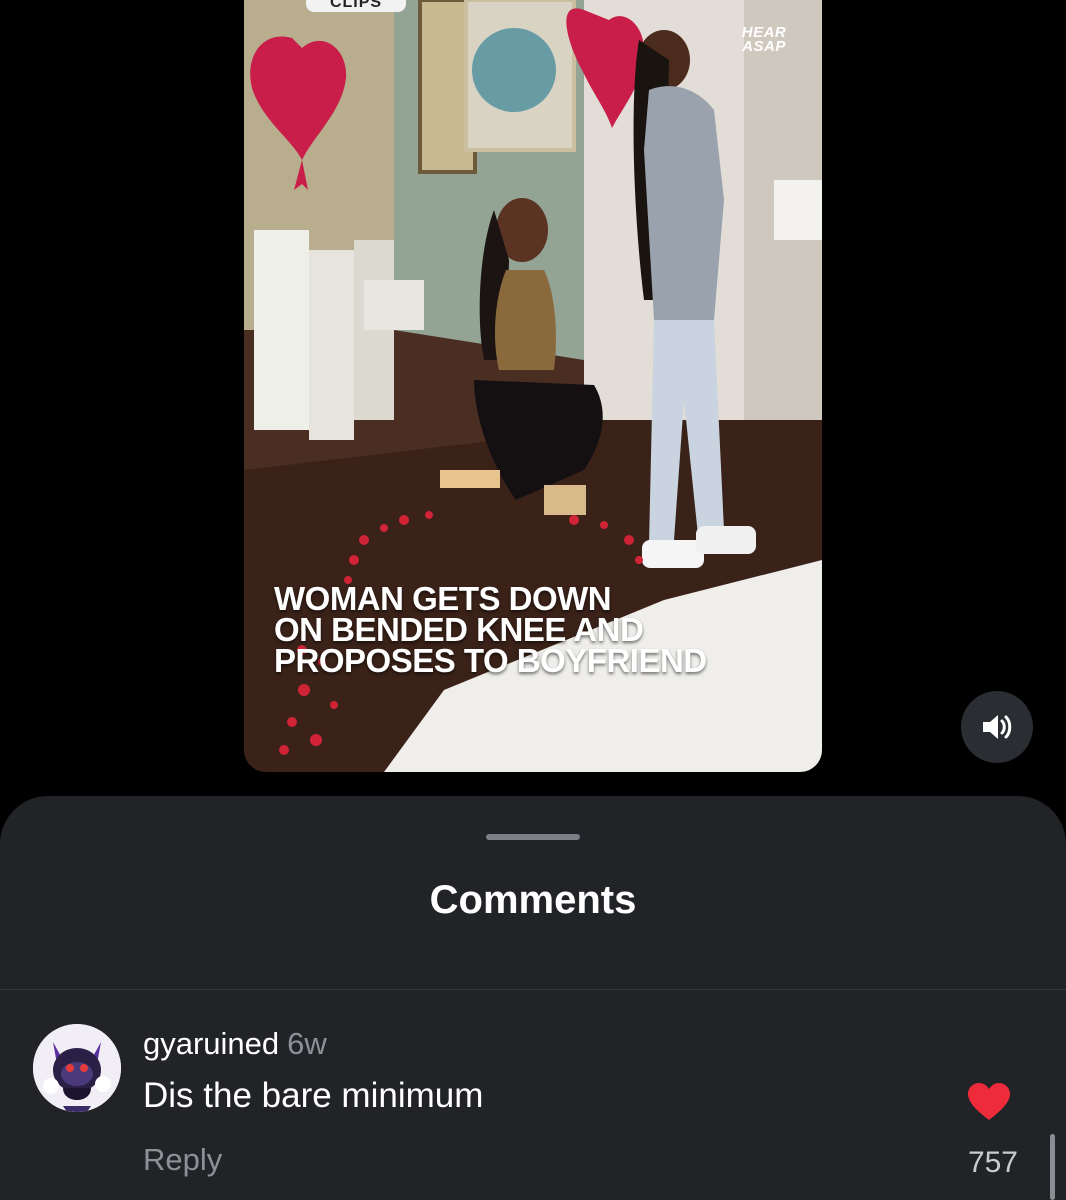  Describe the element at coordinates (307, 1043) in the screenshot. I see `comment-timestamp: 6w` at that location.